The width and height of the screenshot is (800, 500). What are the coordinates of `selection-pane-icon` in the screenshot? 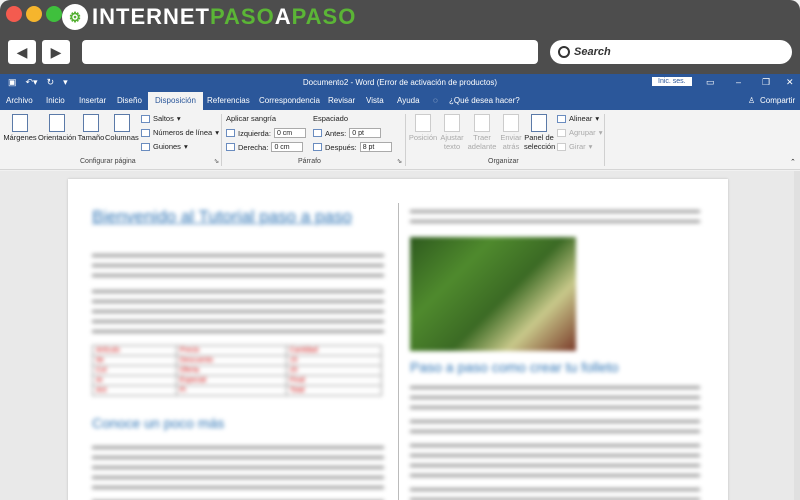 It's located at (539, 123).